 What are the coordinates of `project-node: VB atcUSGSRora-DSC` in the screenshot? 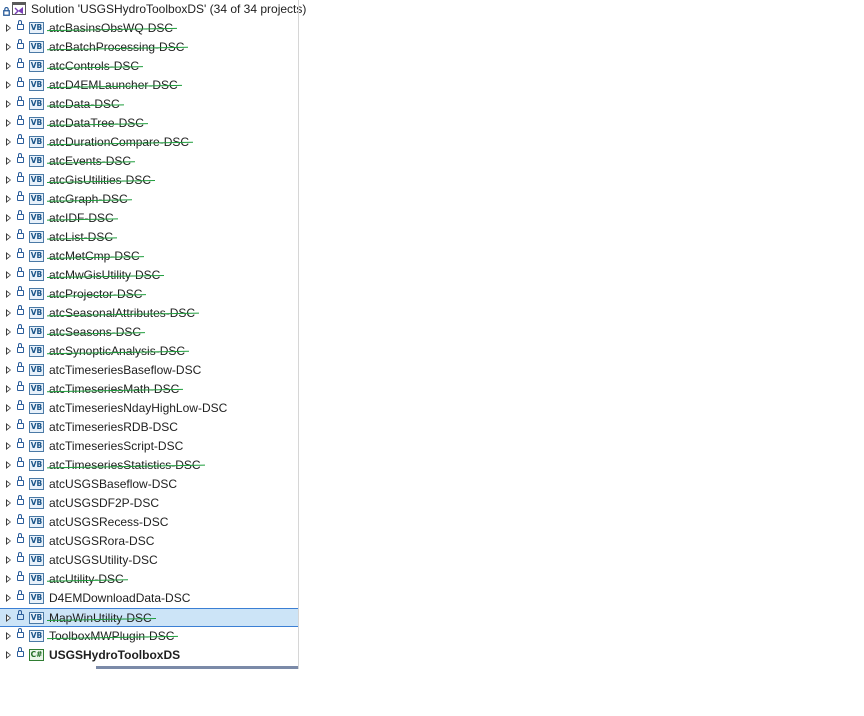 It's located at (149, 541).